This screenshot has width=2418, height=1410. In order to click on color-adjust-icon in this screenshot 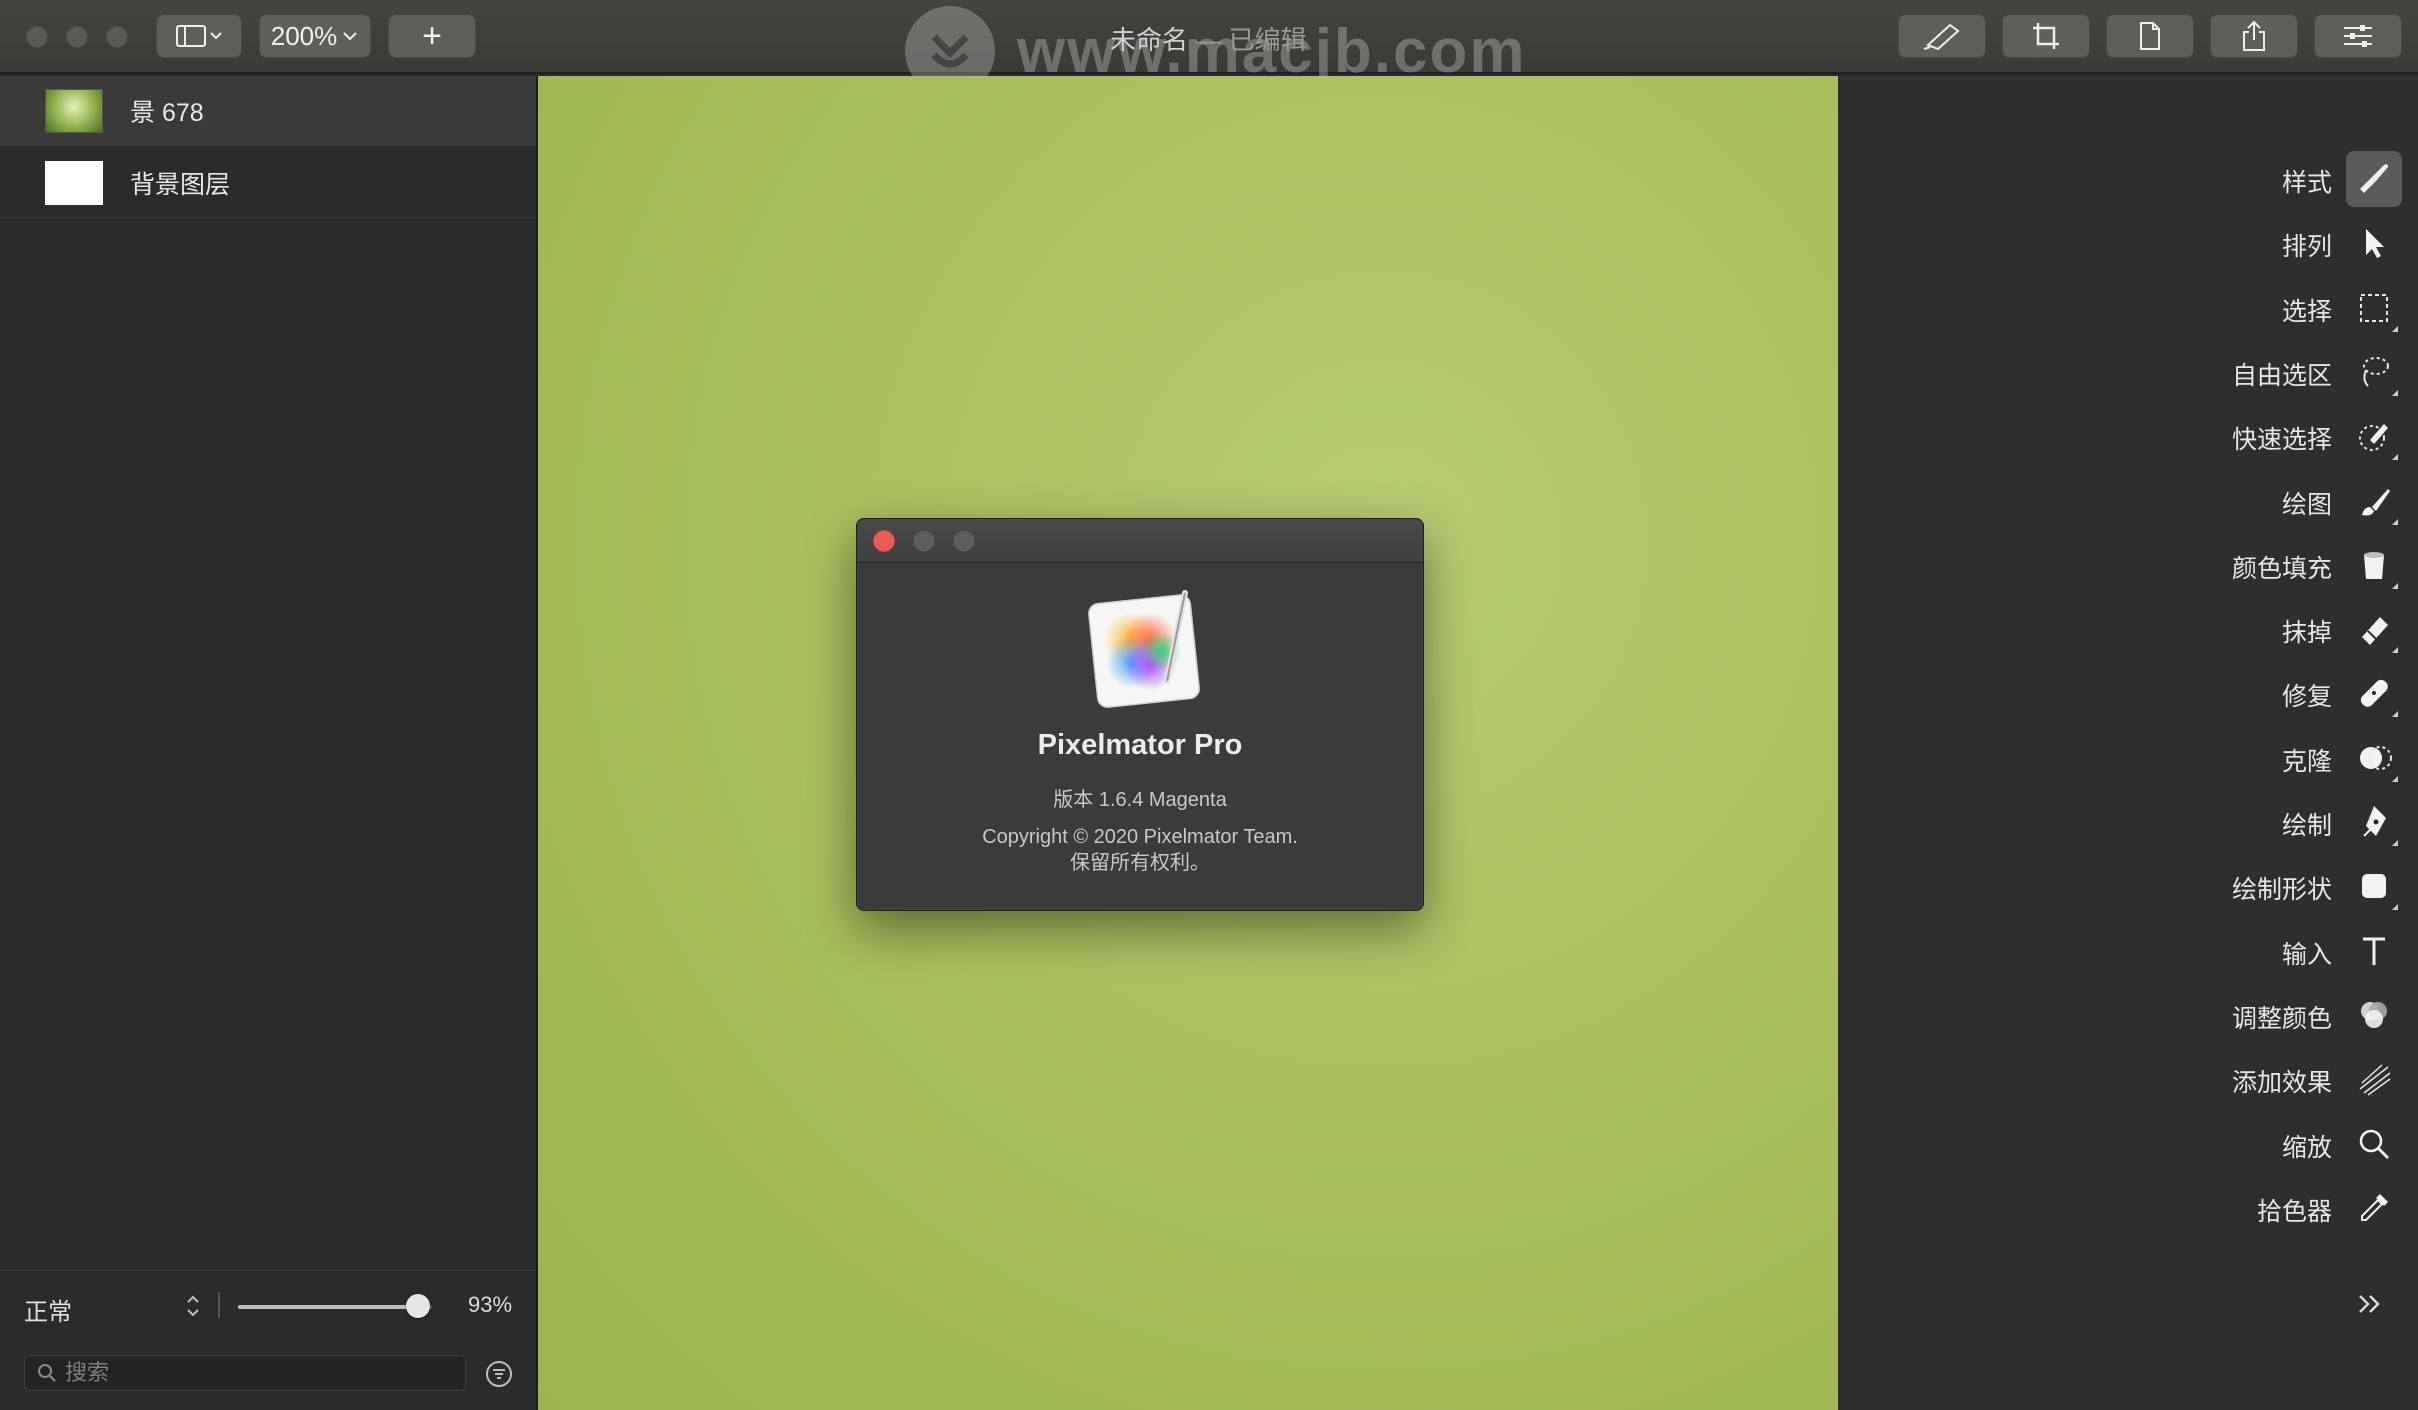, I will do `click(2374, 1015)`.